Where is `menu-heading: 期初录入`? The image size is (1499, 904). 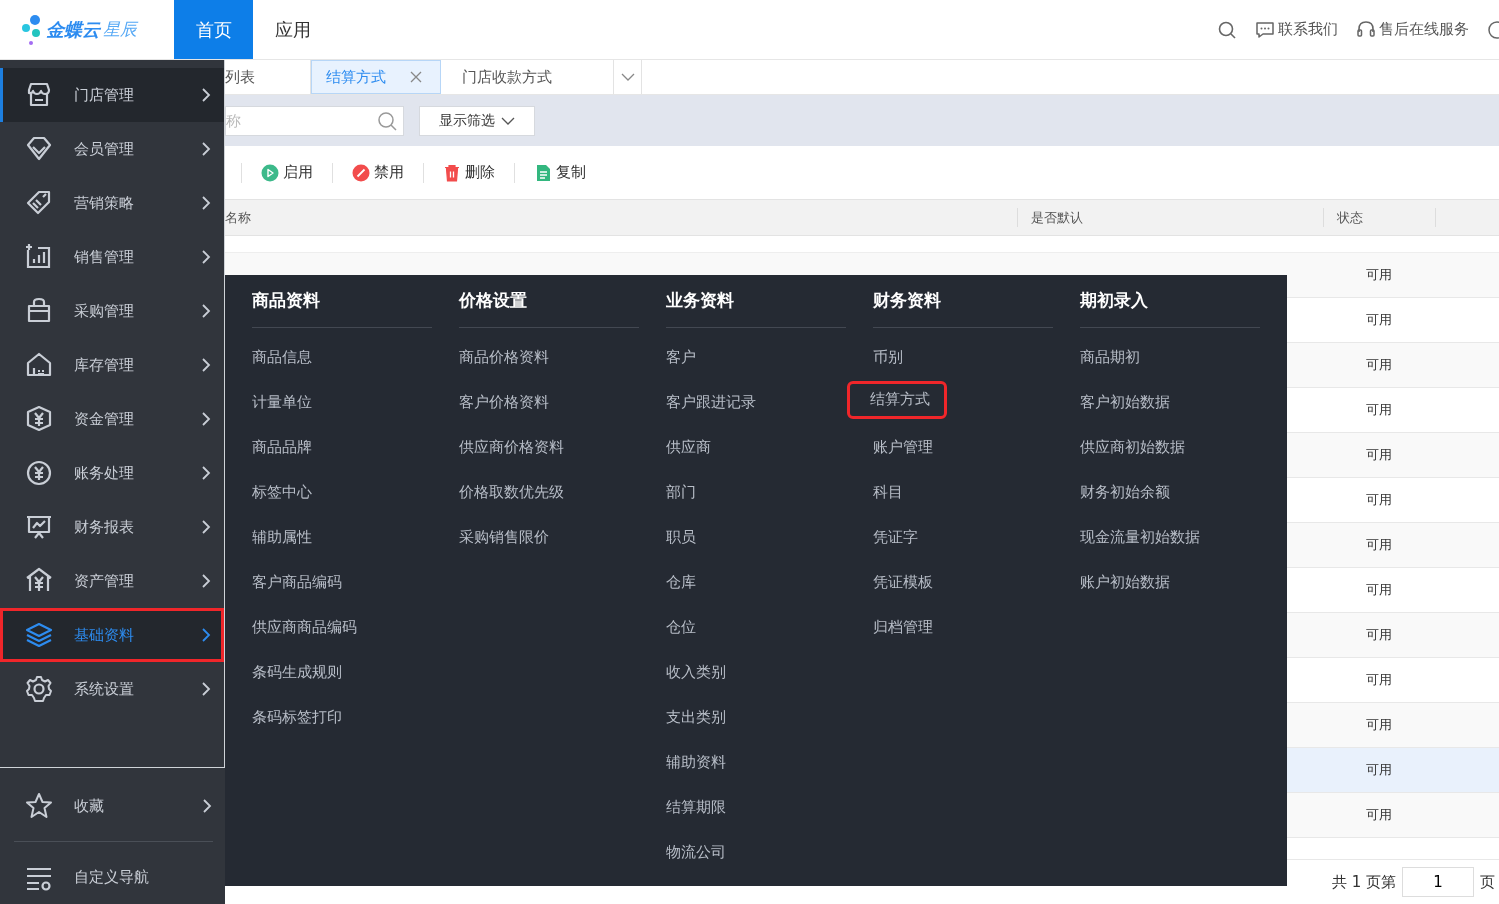
menu-heading: 期初录入 is located at coordinates (1114, 300).